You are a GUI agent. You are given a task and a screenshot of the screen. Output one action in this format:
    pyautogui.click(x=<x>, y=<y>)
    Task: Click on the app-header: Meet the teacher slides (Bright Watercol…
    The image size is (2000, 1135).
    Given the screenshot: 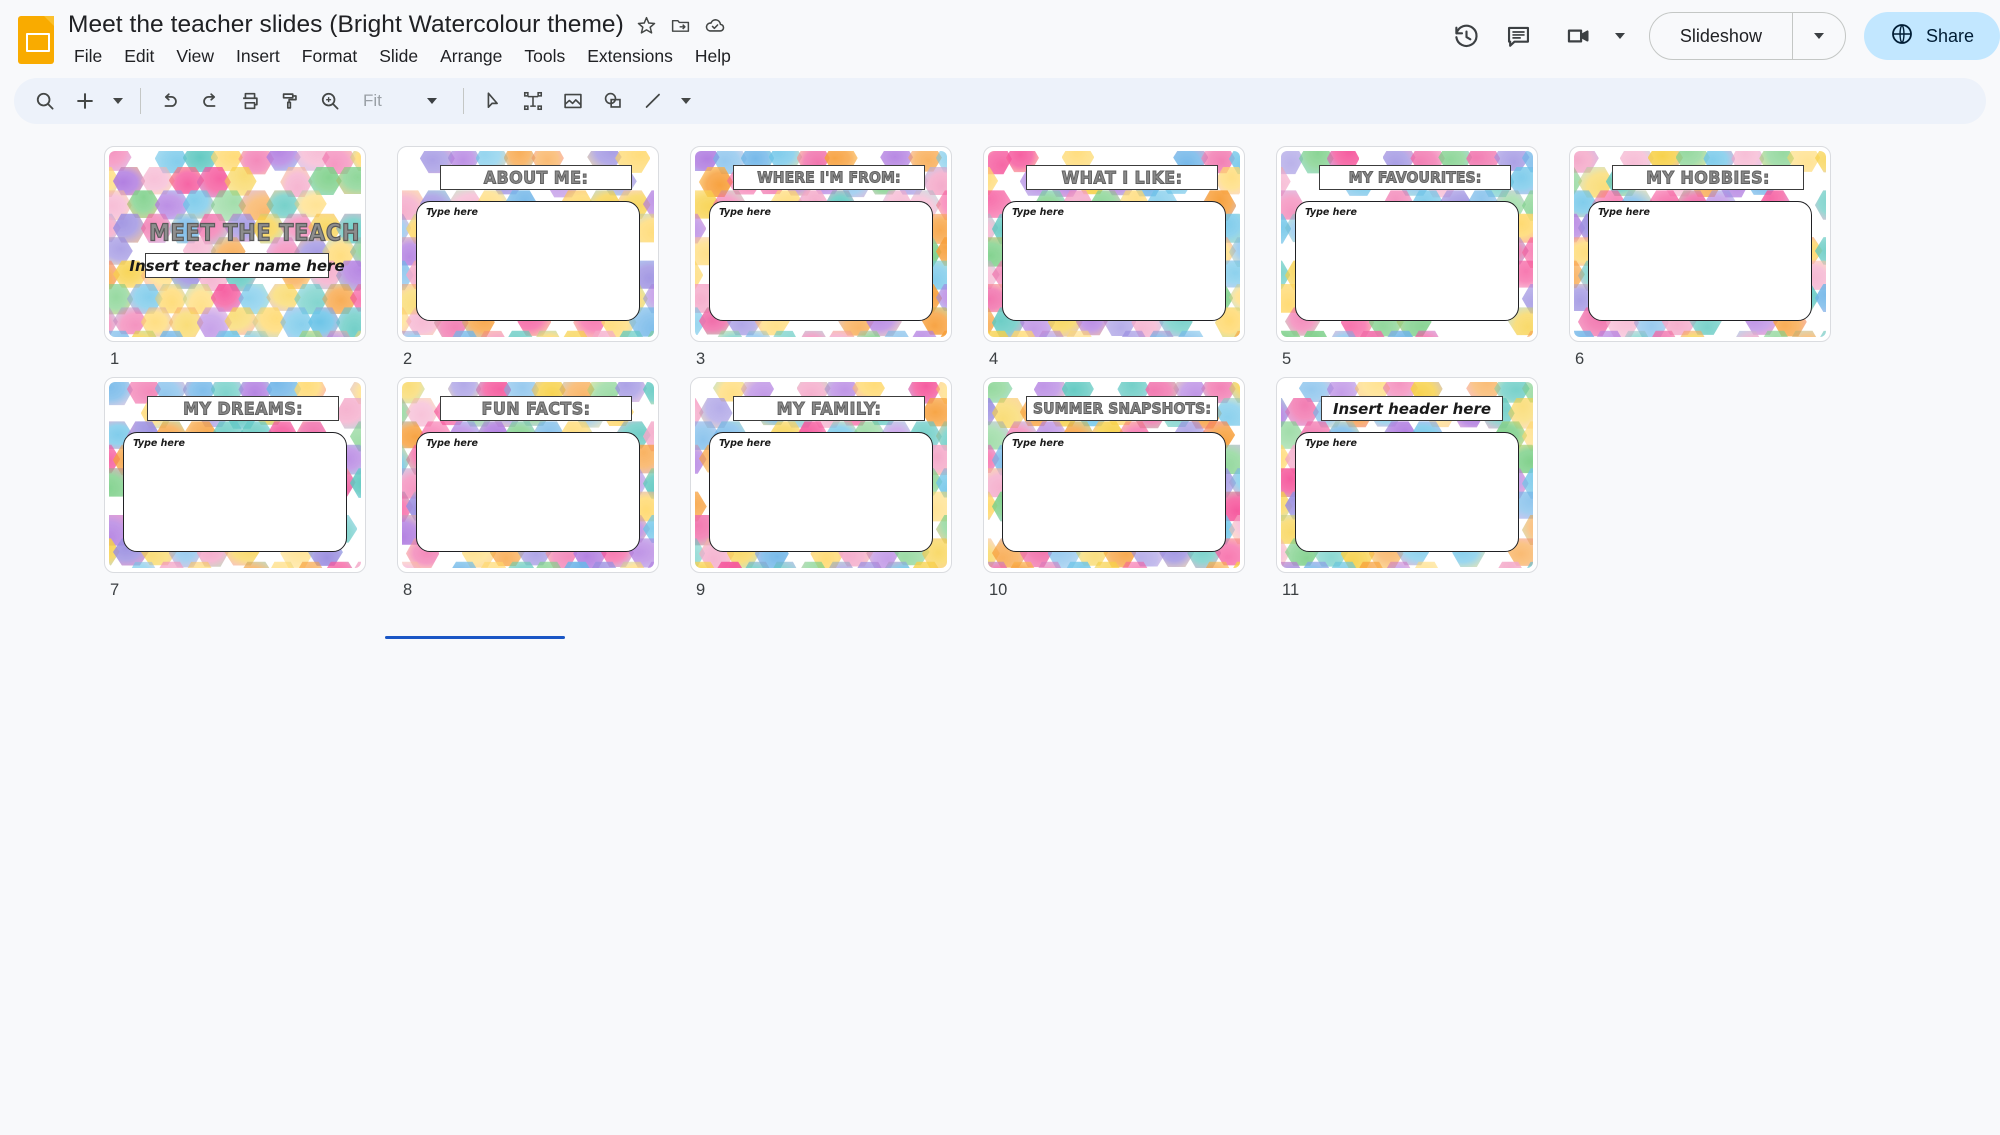 What is the action you would take?
    pyautogui.click(x=1000, y=39)
    